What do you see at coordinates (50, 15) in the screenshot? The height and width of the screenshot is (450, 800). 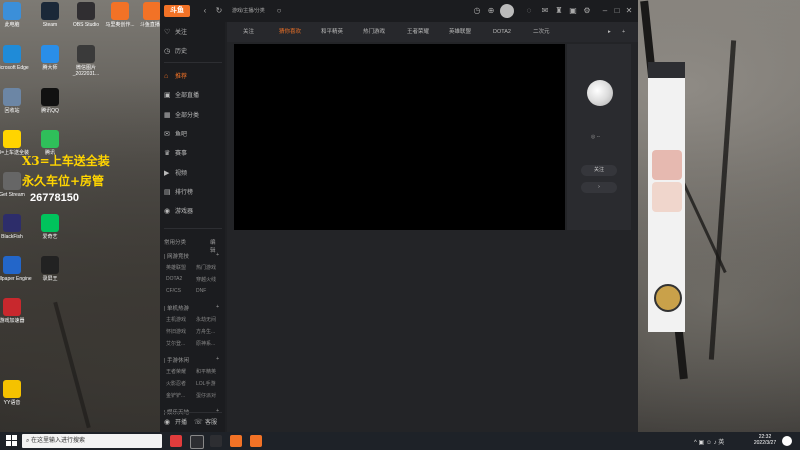 I see `desktop-icon: Steam` at bounding box center [50, 15].